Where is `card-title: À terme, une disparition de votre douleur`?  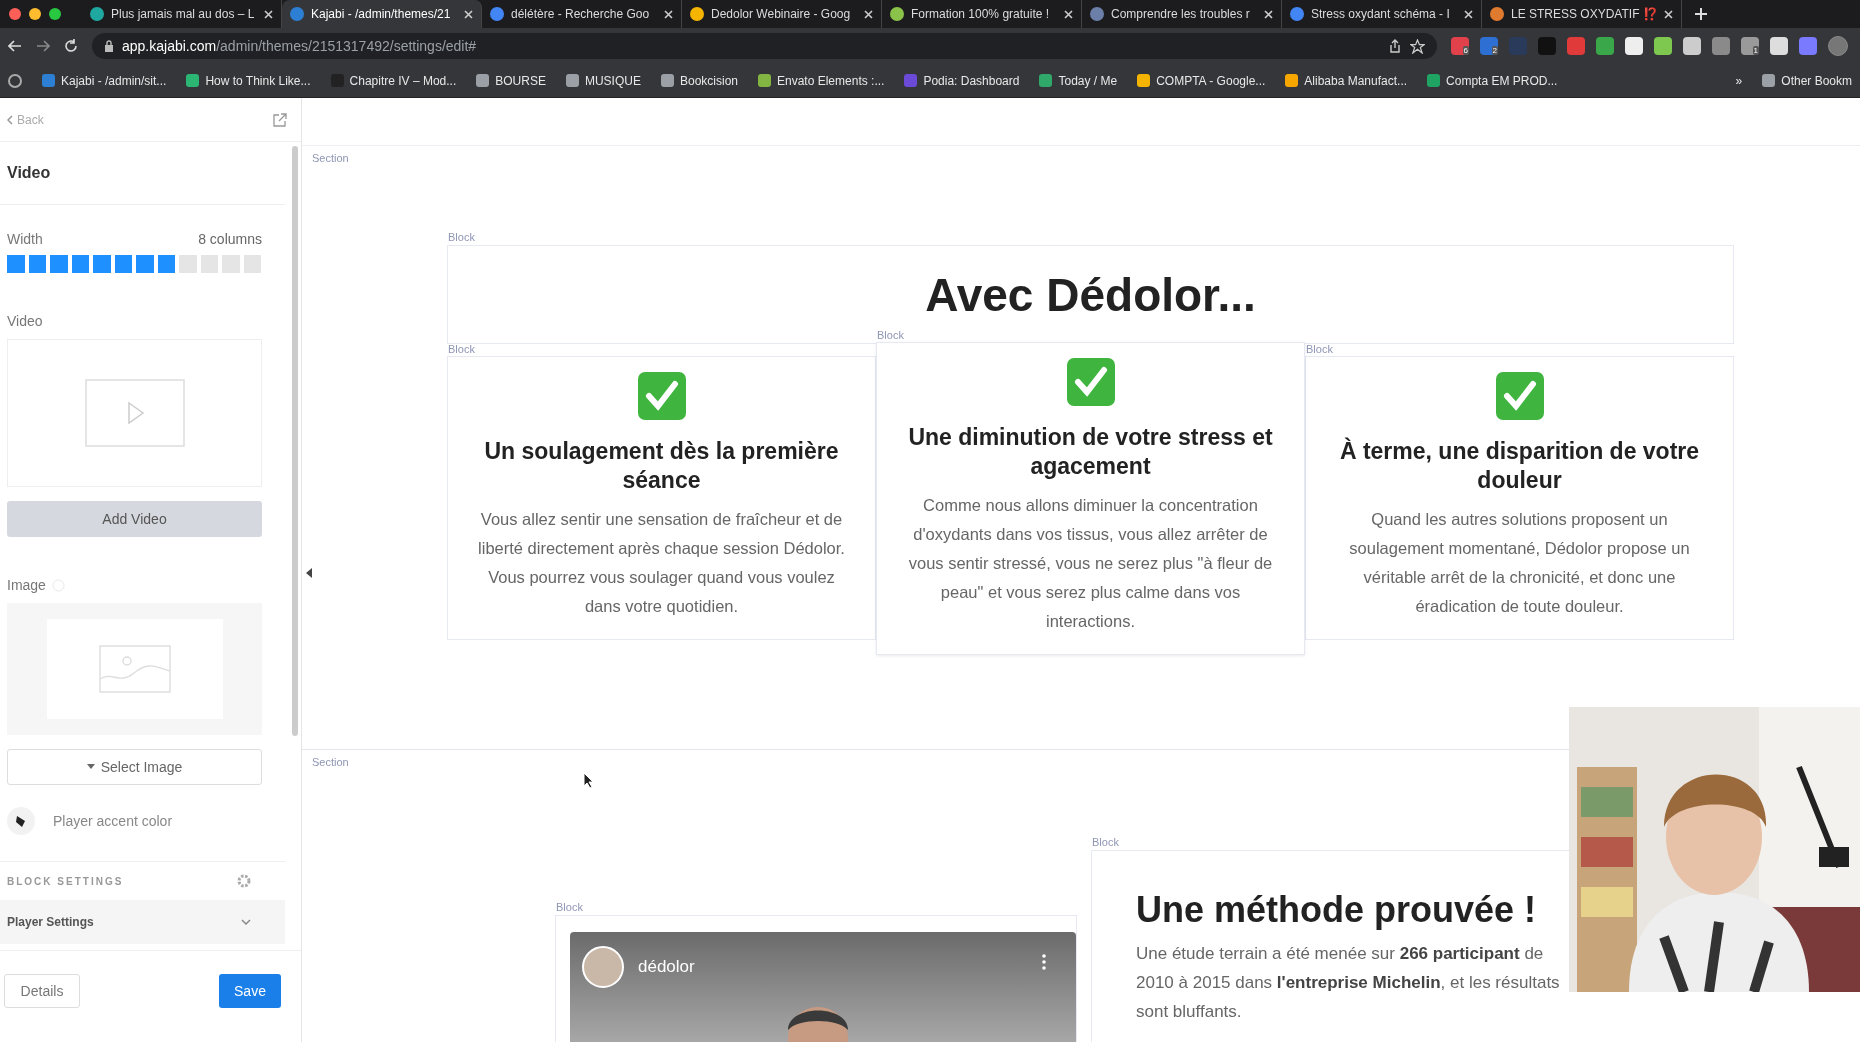 card-title: À terme, une disparition de votre douleur is located at coordinates (1519, 466).